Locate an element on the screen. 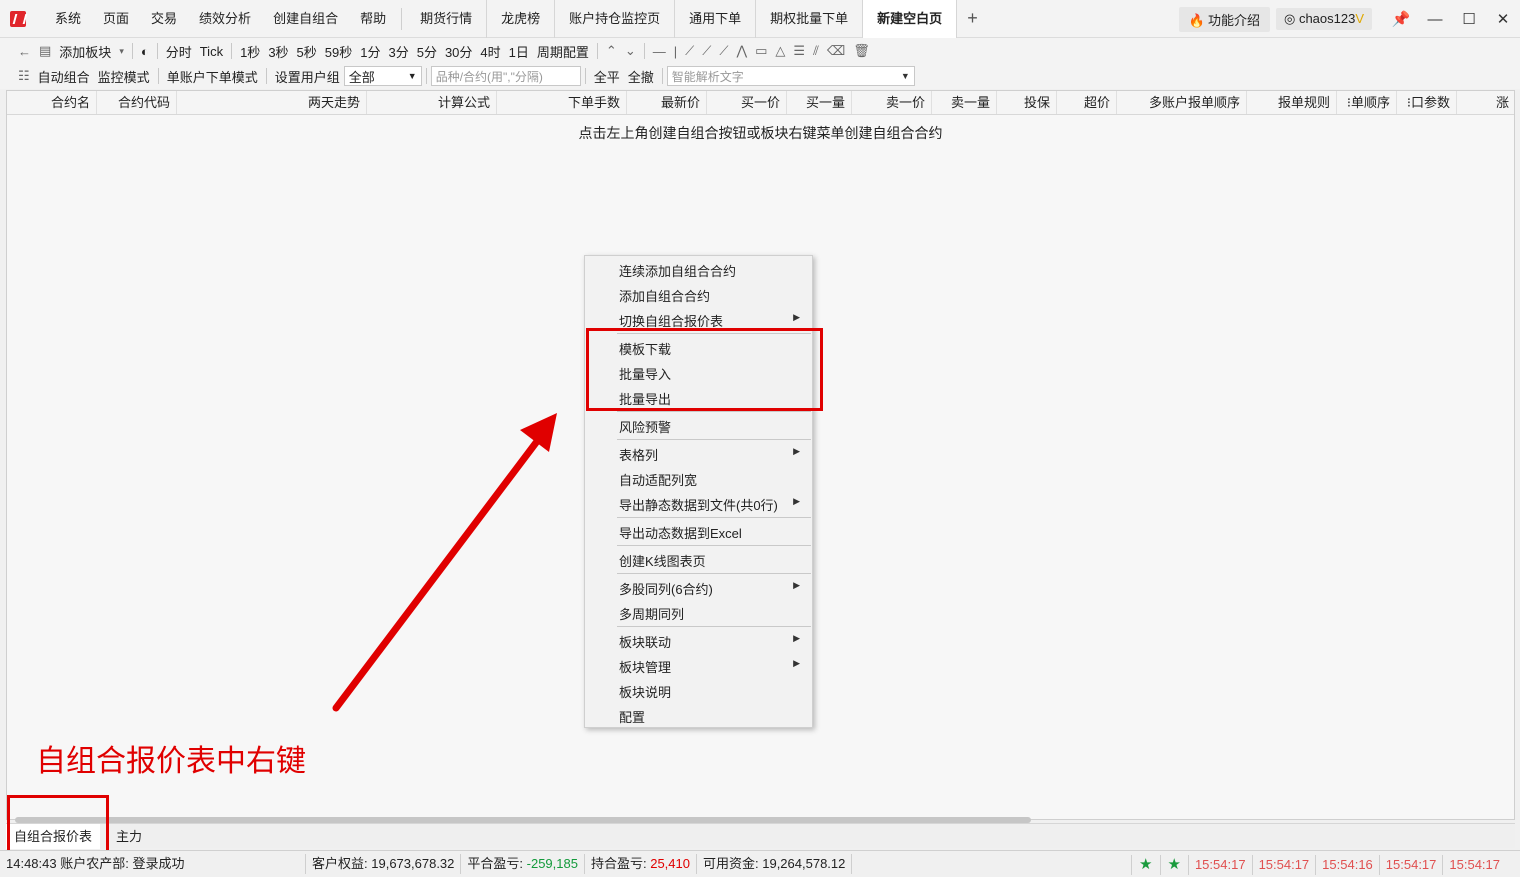 The image size is (1520, 877). annotation-text: 自组合报价表中右键 is located at coordinates (171, 761).